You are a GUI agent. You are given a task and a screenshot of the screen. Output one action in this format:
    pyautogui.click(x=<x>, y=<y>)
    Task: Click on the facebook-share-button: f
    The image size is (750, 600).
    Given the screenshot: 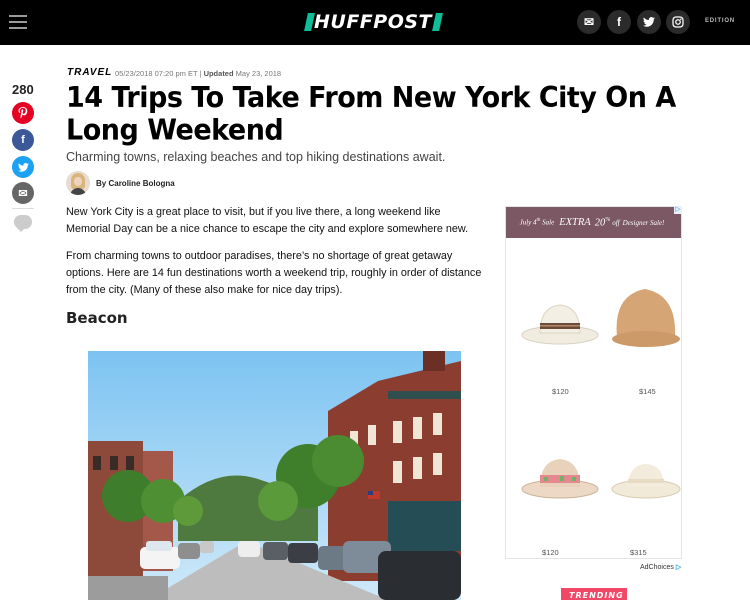 What is the action you would take?
    pyautogui.click(x=23, y=140)
    